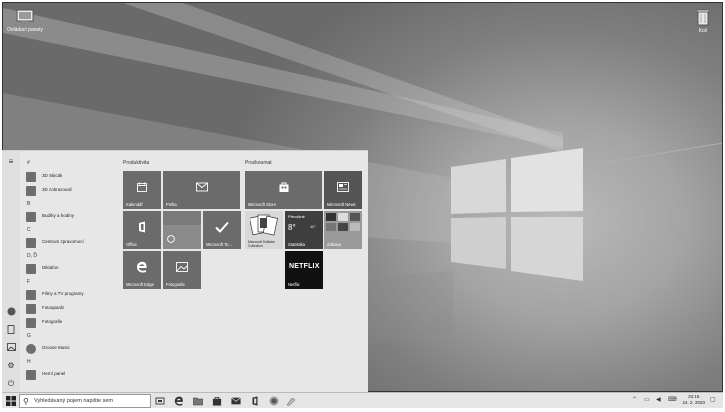 The height and width of the screenshot is (412, 725). I want to click on netflix-logo: NETFLIX, so click(304, 266).